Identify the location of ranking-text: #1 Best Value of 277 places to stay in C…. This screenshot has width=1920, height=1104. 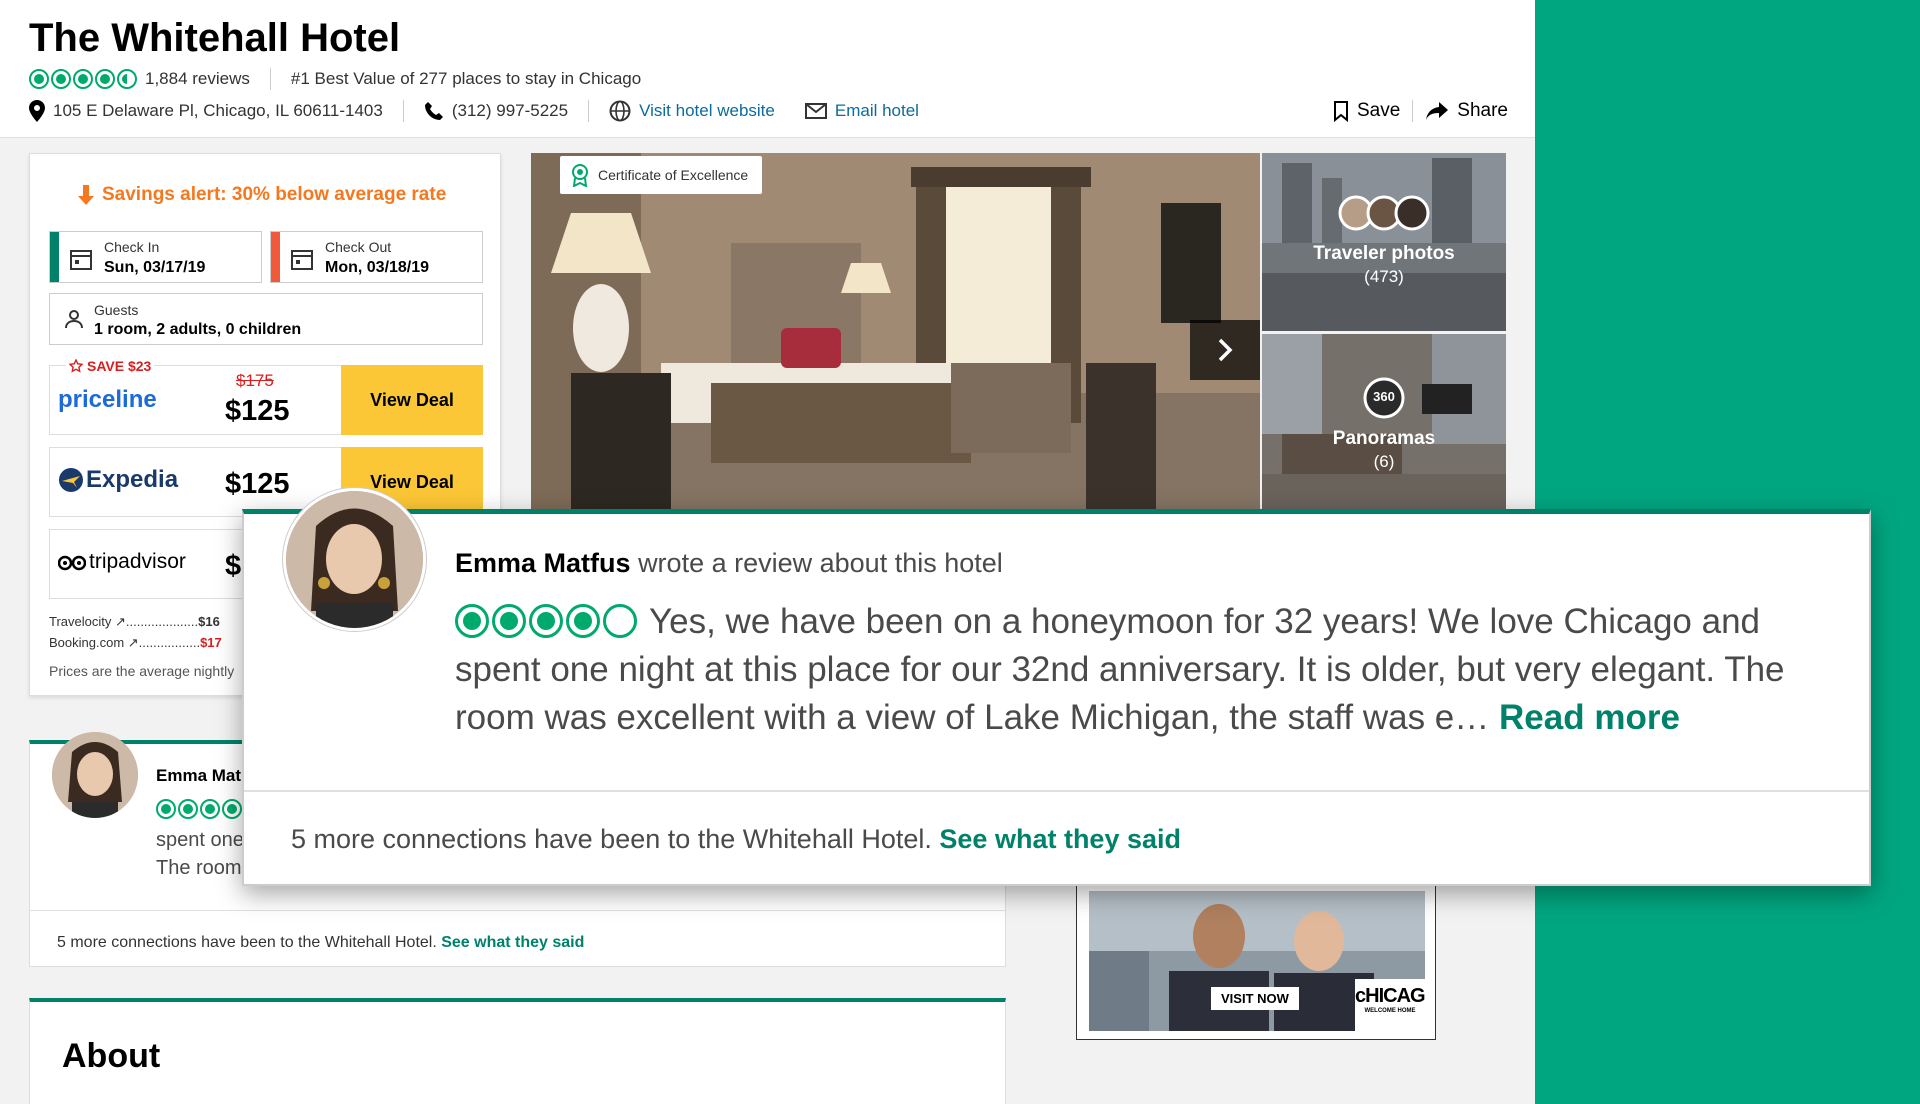
(466, 79).